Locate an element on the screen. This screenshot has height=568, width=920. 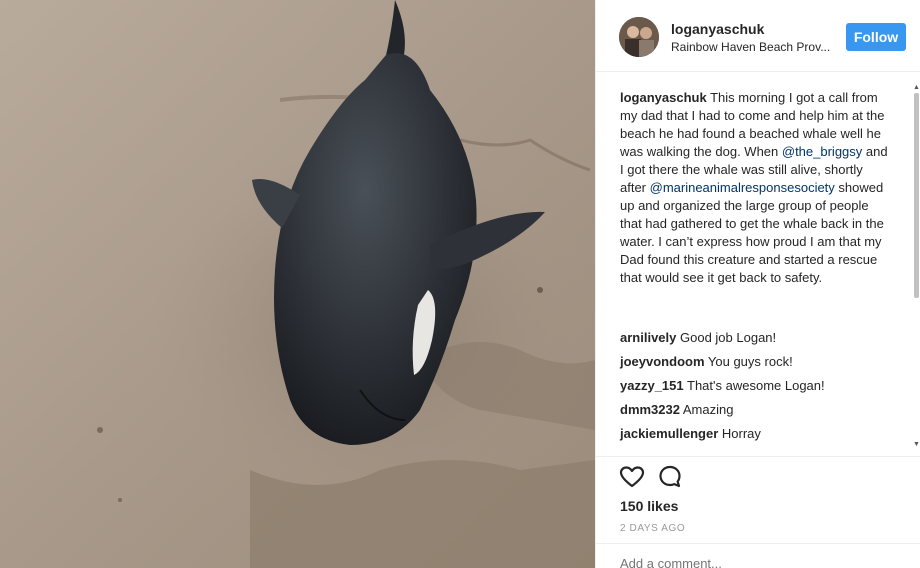
likes-count: 150 likes is located at coordinates (649, 506).